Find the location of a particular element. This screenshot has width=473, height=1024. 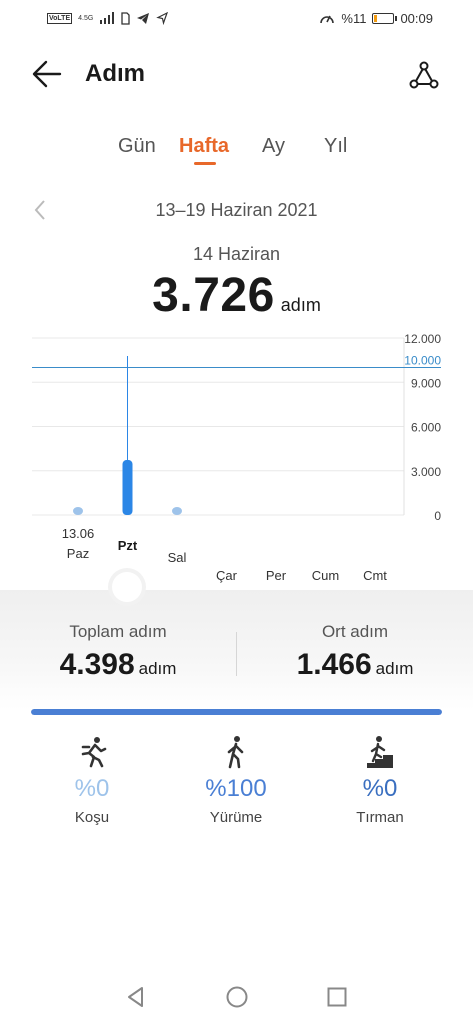

y-tick-label: 9.000 is located at coordinates (426, 383).